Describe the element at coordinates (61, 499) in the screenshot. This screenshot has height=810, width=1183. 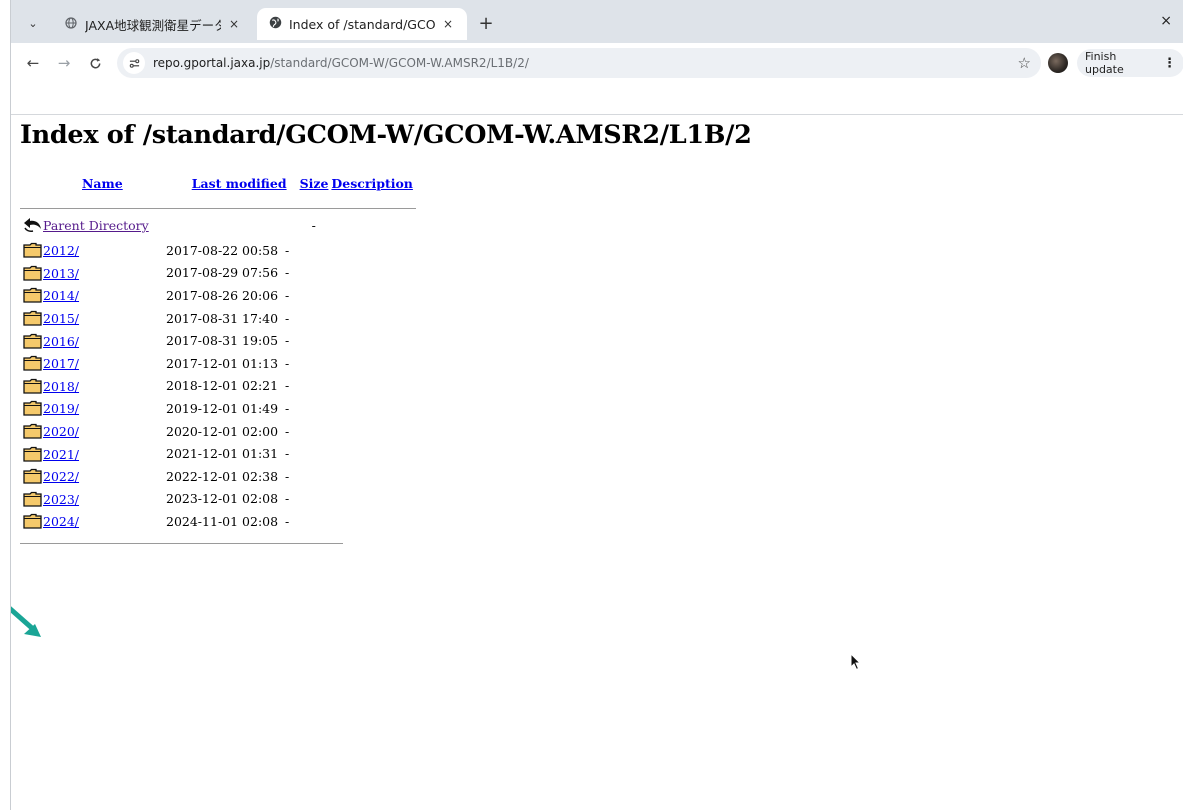
I see `folder-link: 2023/` at that location.